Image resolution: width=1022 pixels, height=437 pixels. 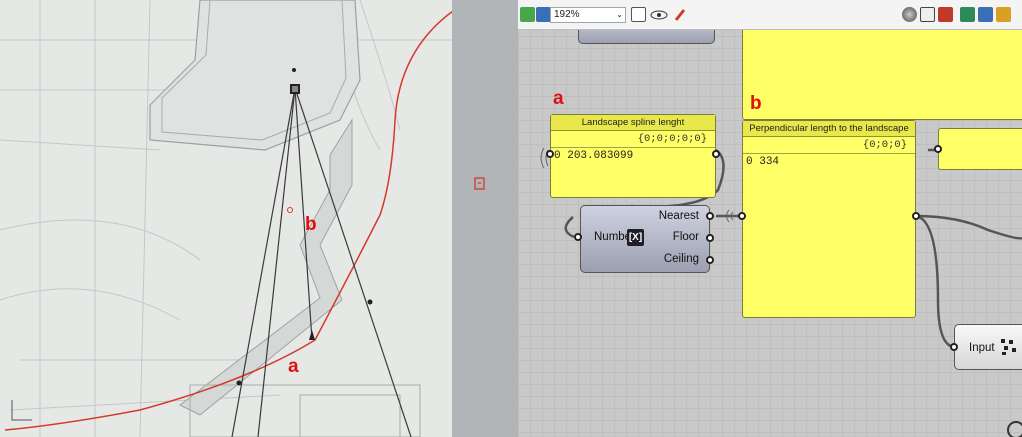 I want to click on round-icon: [X], so click(x=635, y=237).